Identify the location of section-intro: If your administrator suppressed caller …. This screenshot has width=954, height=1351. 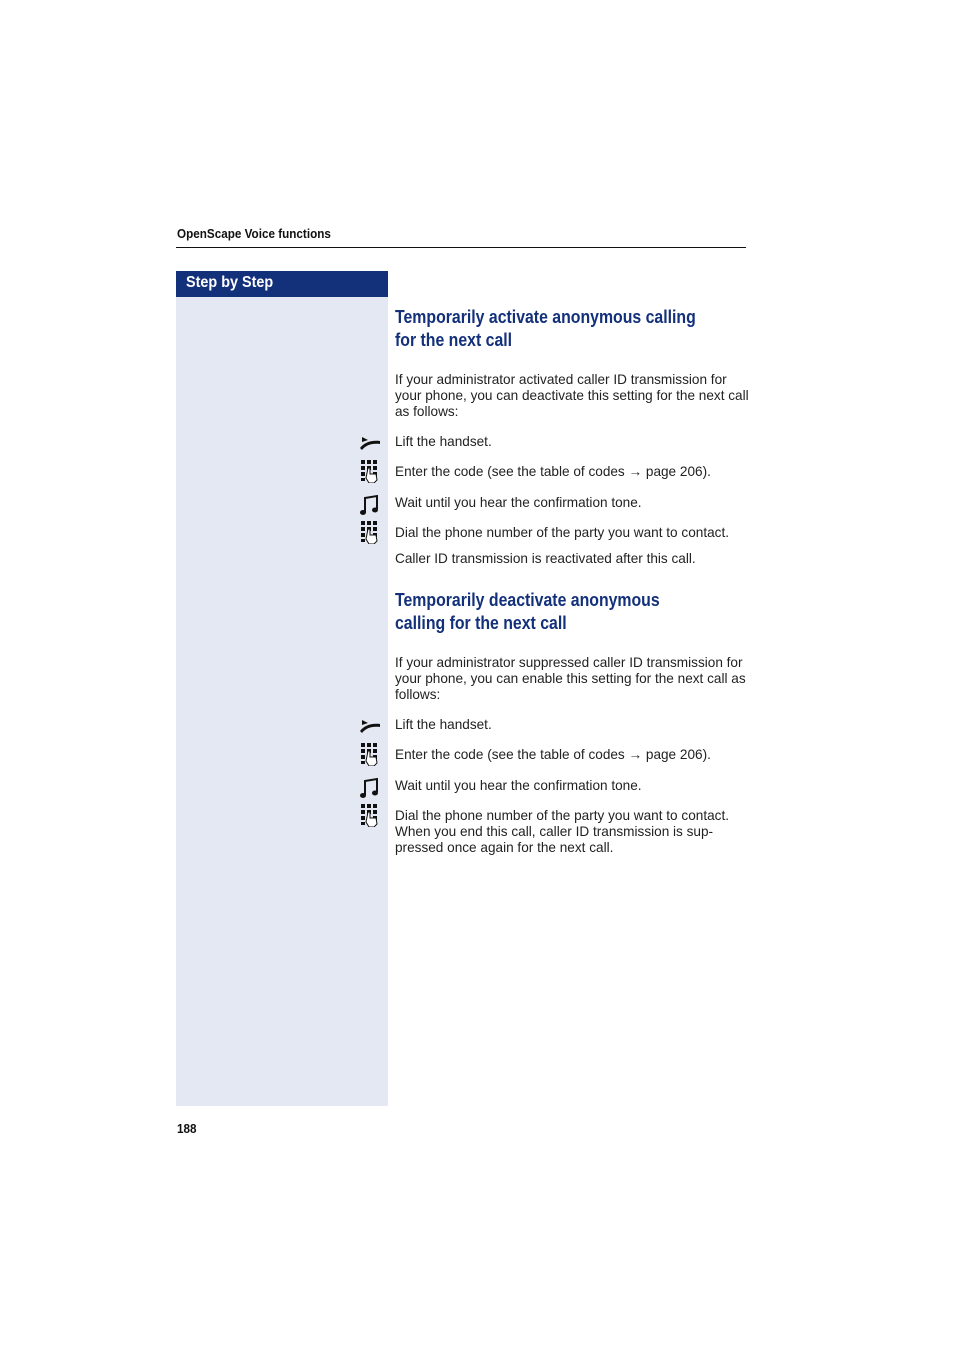
(570, 678).